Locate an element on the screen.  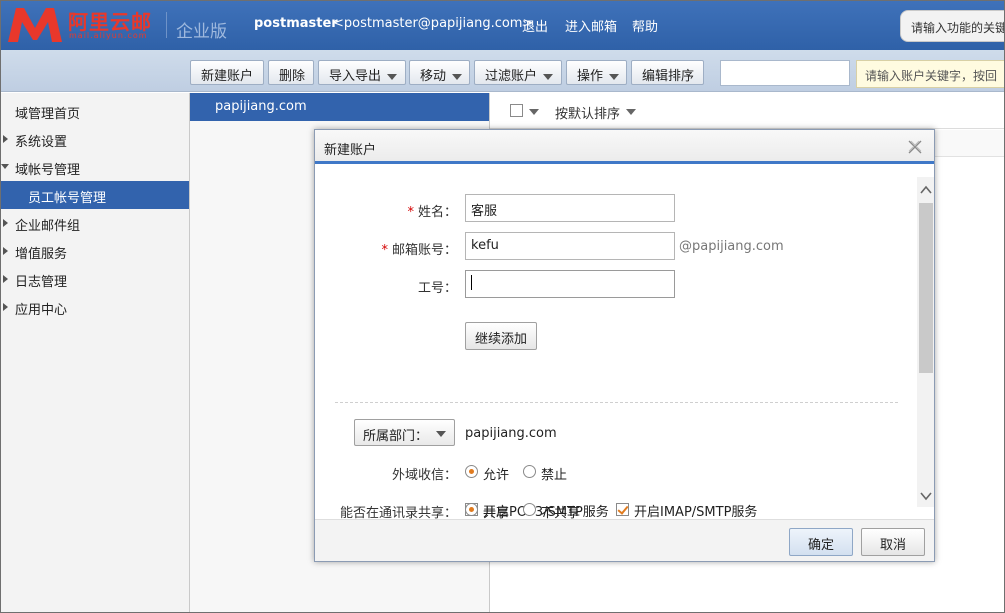
feature-search-input: 请输入功能的关键字 is located at coordinates (952, 26).